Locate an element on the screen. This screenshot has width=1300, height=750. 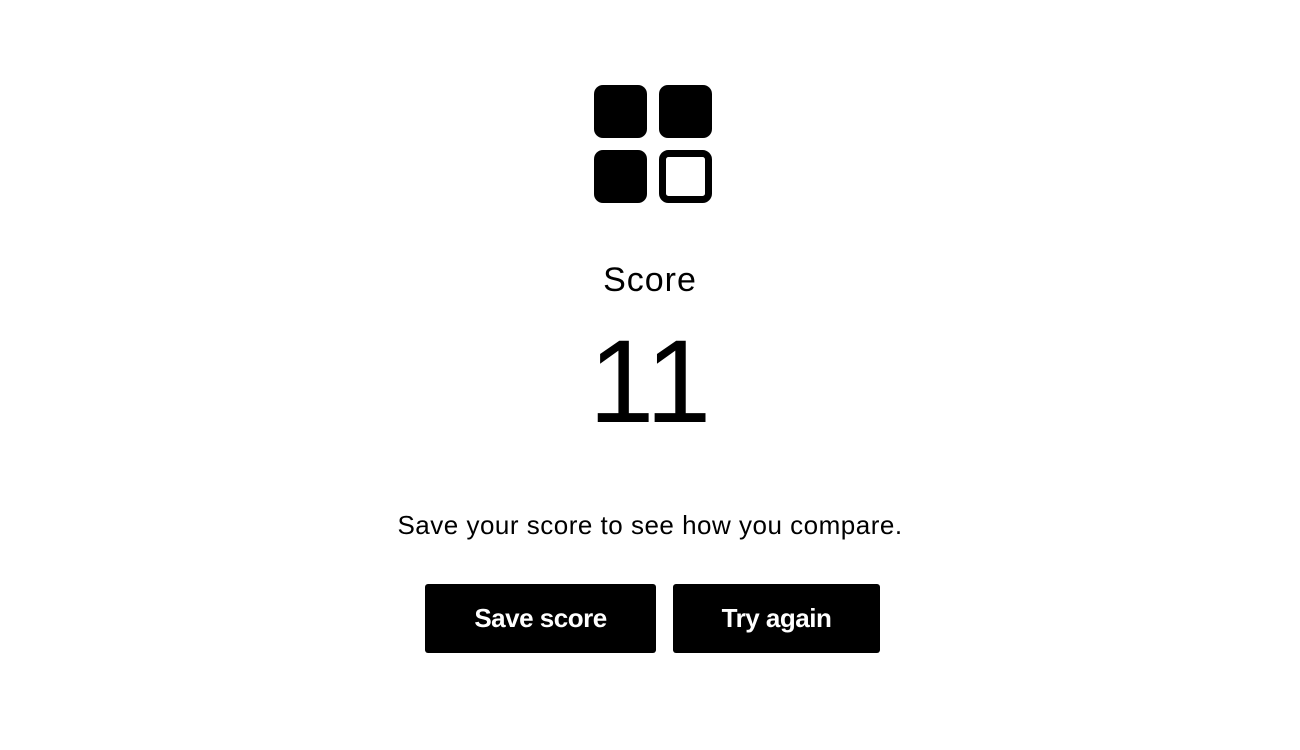
save-score-button: Save score is located at coordinates (540, 618).